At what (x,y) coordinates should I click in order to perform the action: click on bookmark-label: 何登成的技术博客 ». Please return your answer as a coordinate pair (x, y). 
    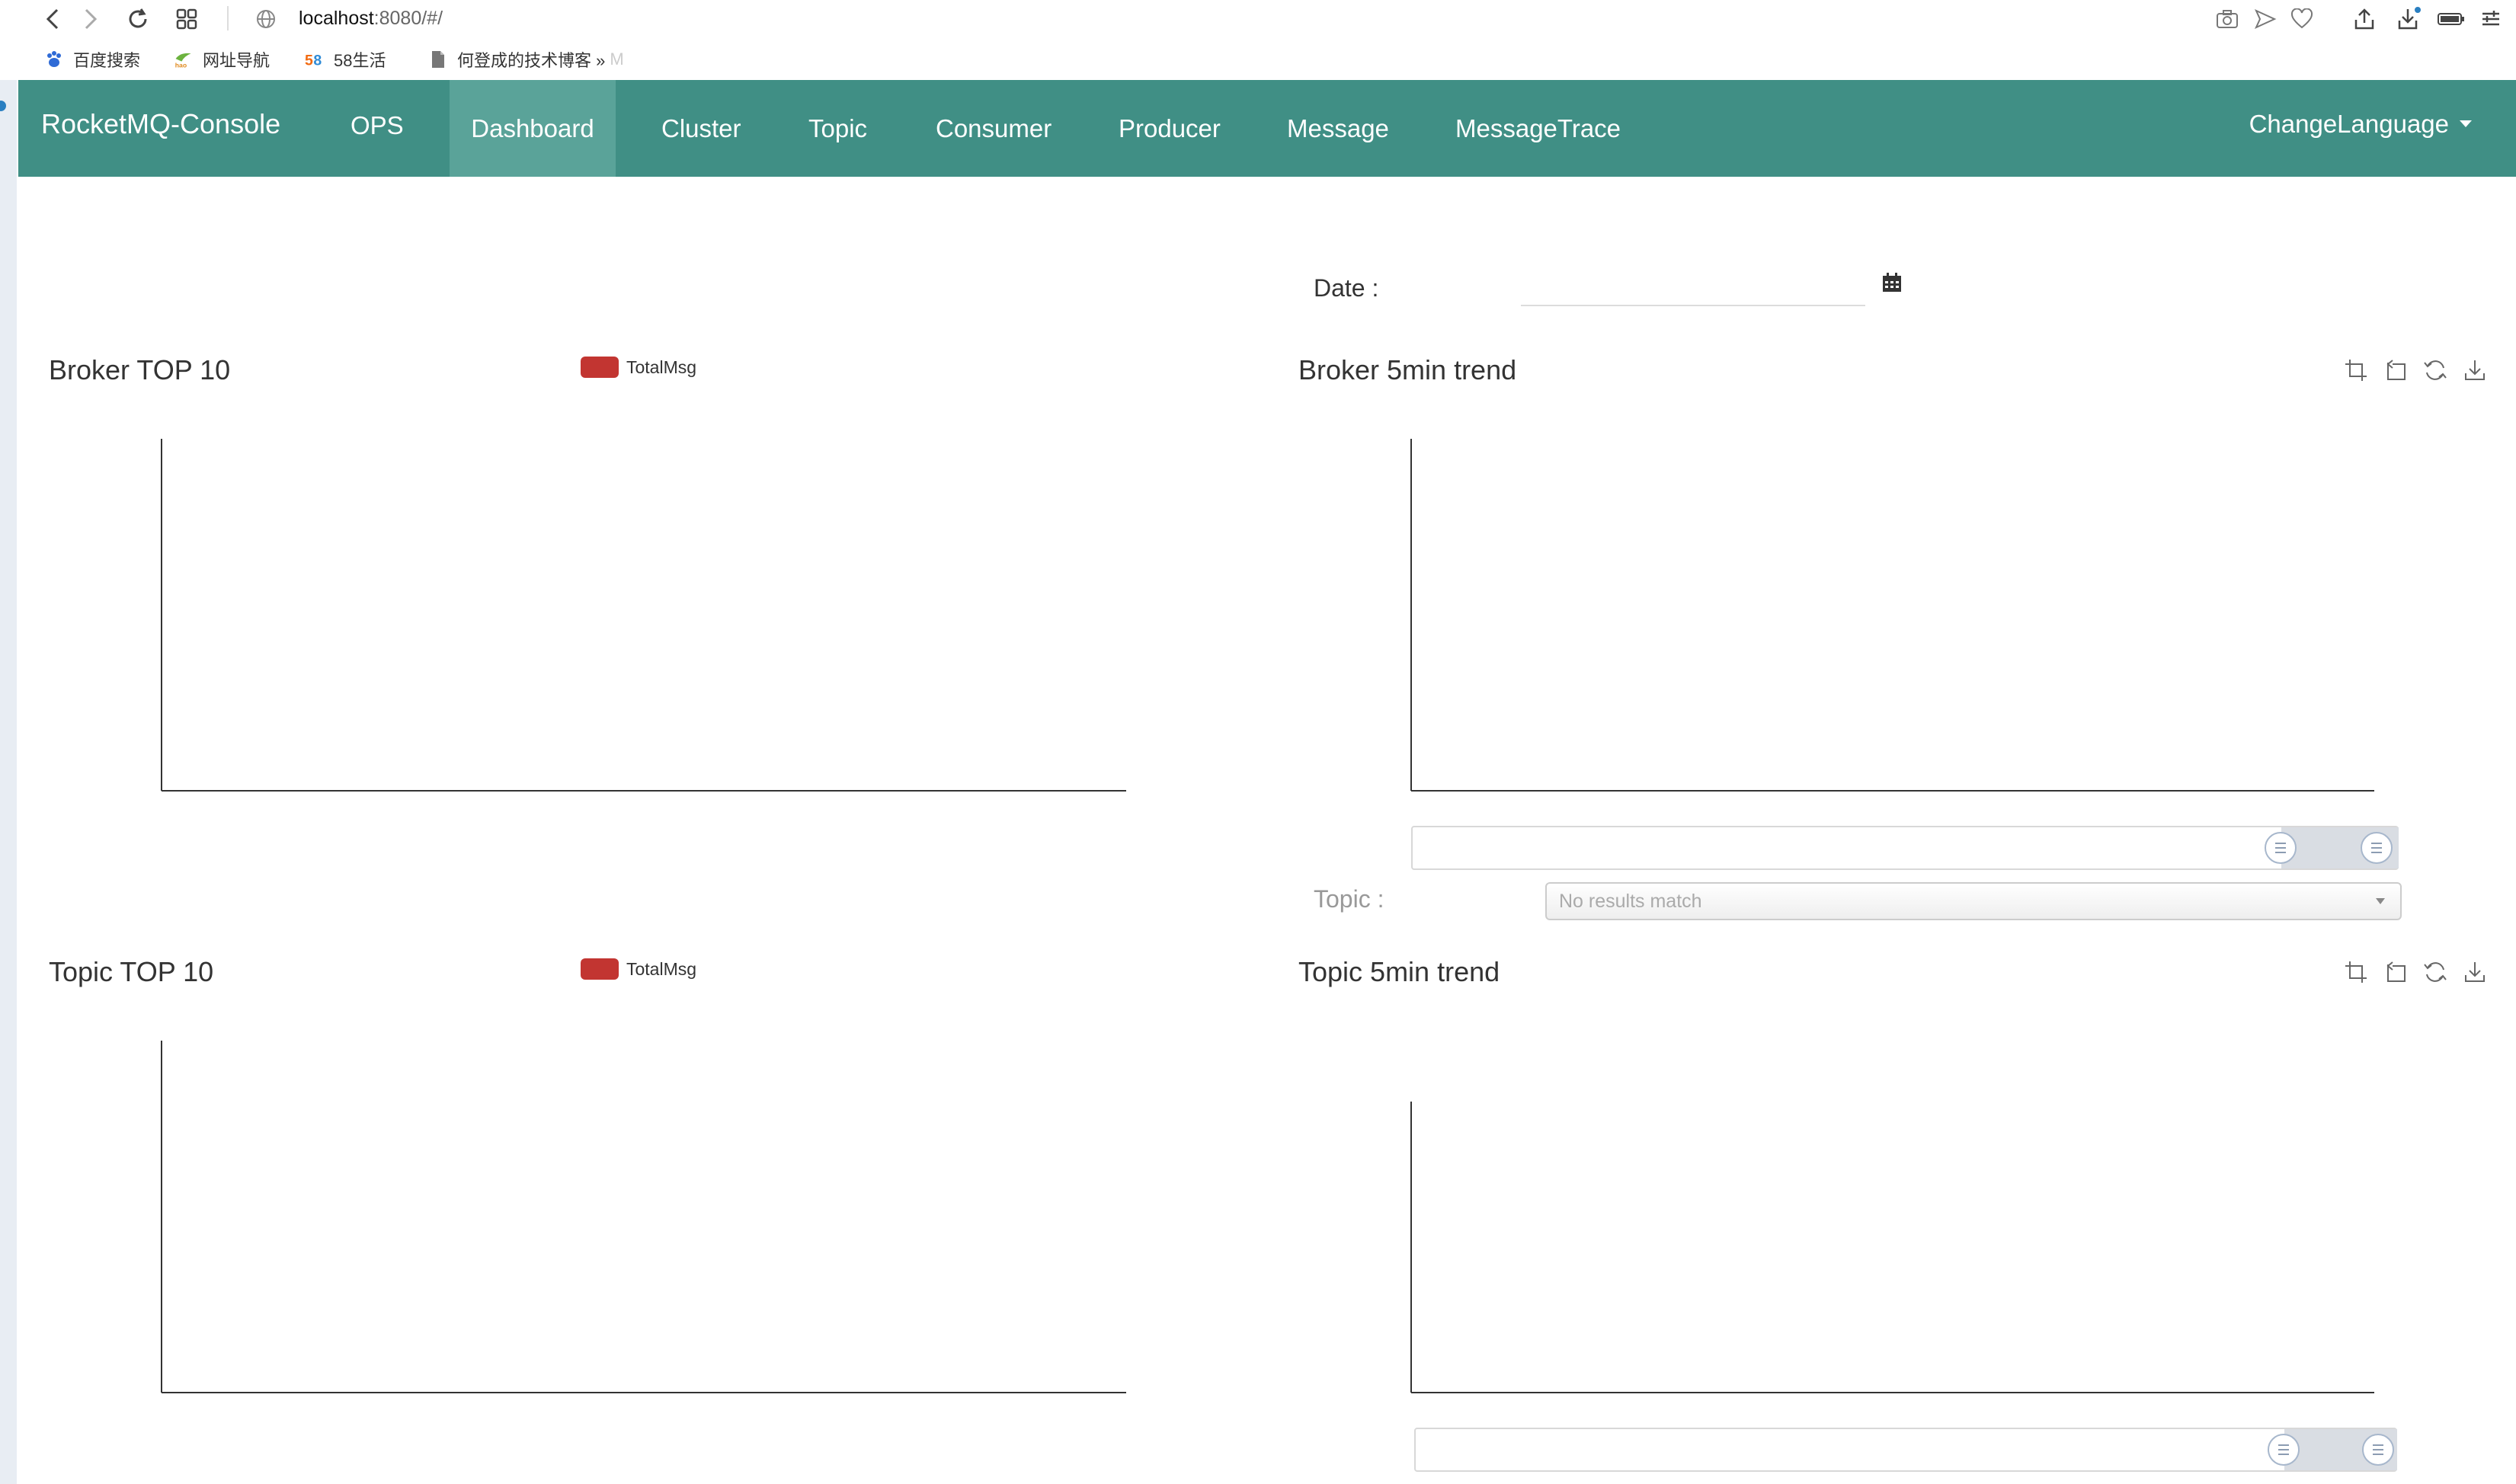
    Looking at the image, I should click on (531, 60).